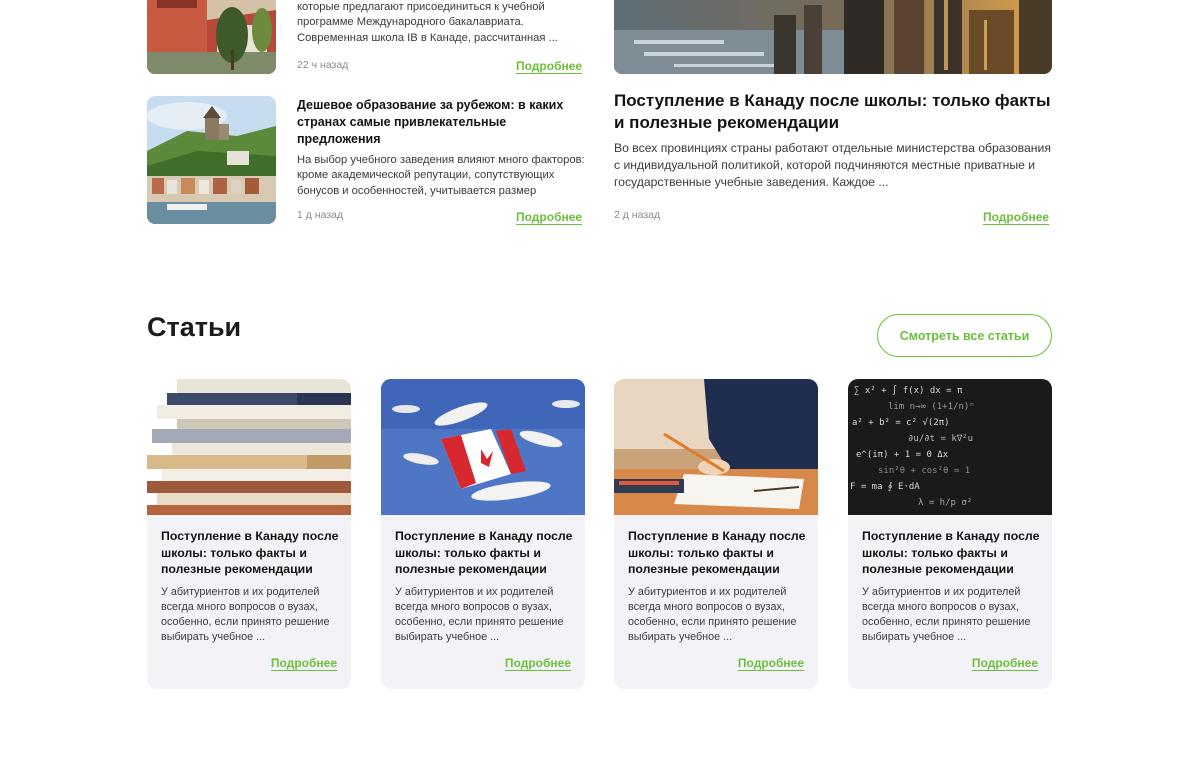 The width and height of the screenshot is (1200, 757). I want to click on news-date: 22 ч назад, so click(323, 65).